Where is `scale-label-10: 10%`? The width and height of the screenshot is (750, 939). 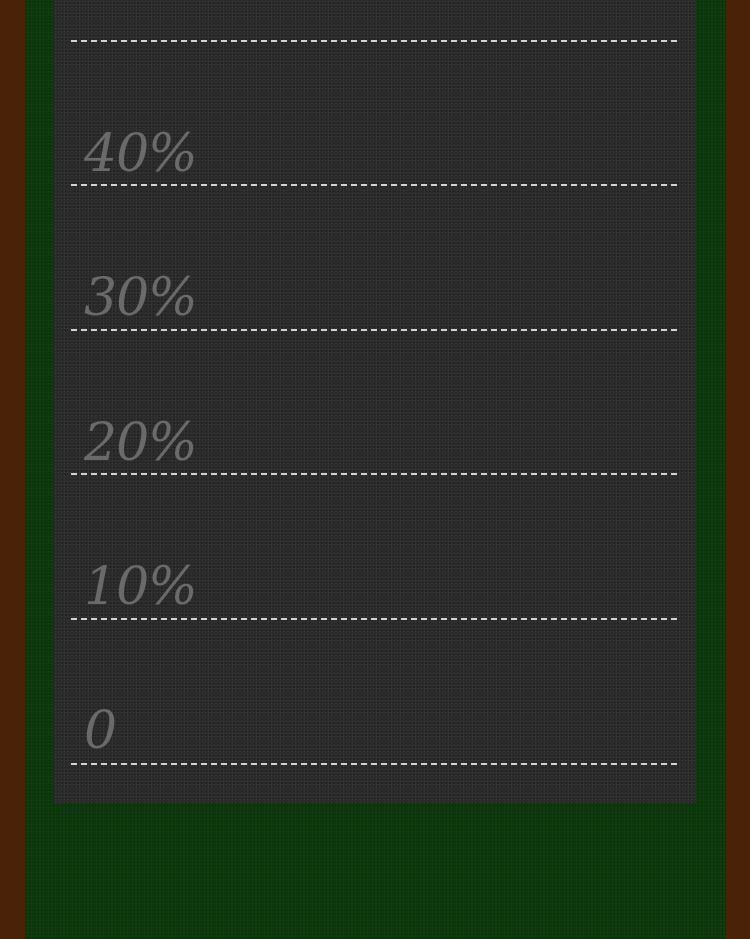 scale-label-10: 10% is located at coordinates (141, 587).